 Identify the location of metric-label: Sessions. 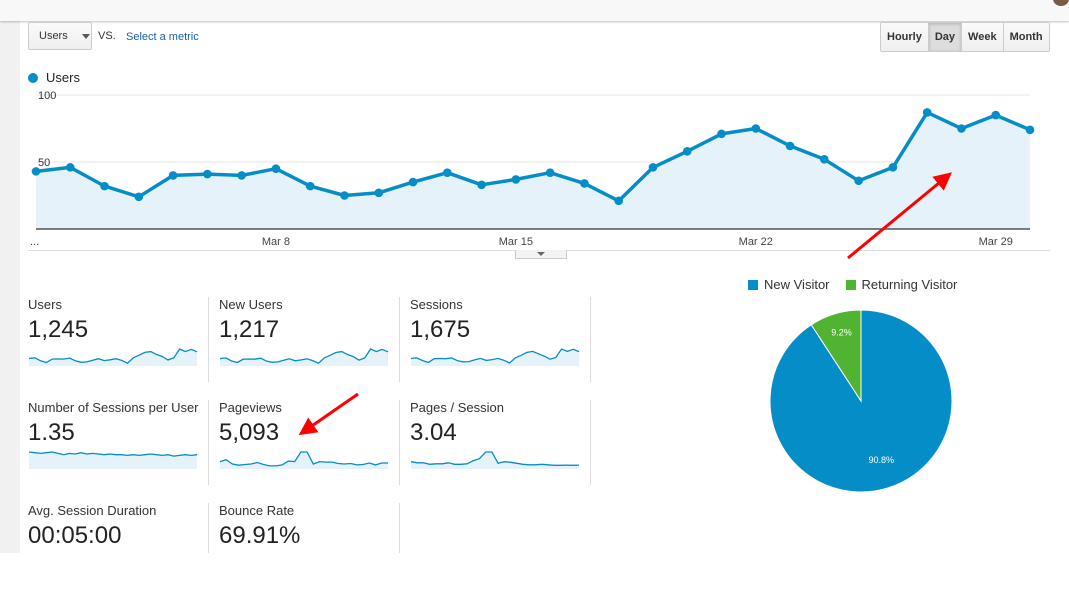
(436, 304).